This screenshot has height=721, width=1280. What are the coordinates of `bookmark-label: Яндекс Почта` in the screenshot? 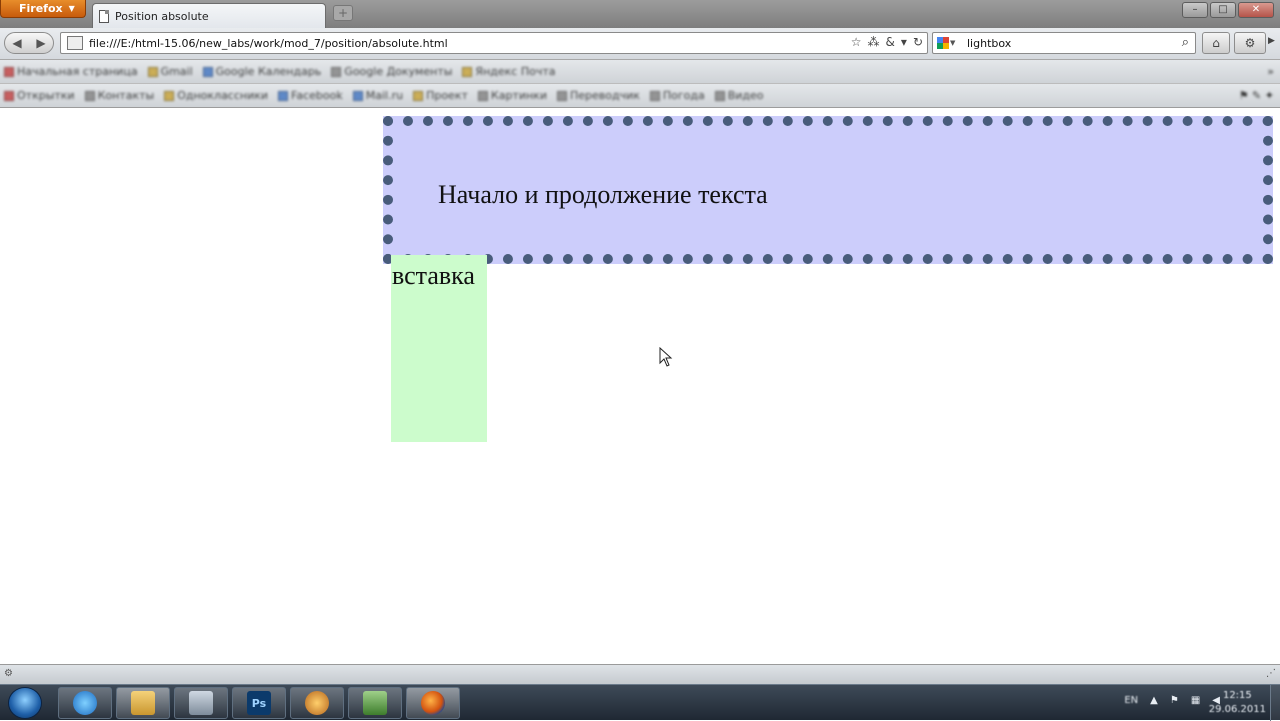 It's located at (515, 71).